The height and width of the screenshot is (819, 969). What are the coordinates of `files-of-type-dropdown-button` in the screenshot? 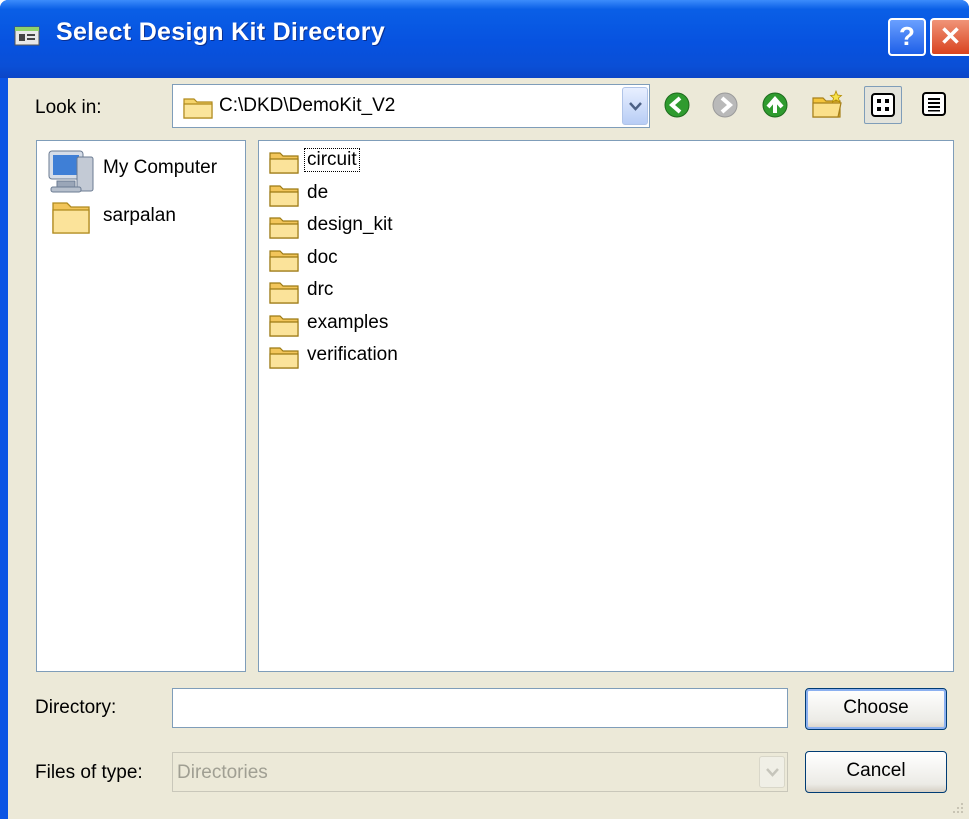 It's located at (772, 772).